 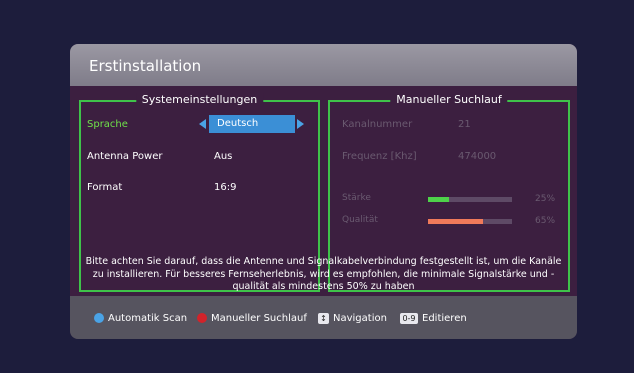 I want to click on blue-circle-icon, so click(x=99, y=318).